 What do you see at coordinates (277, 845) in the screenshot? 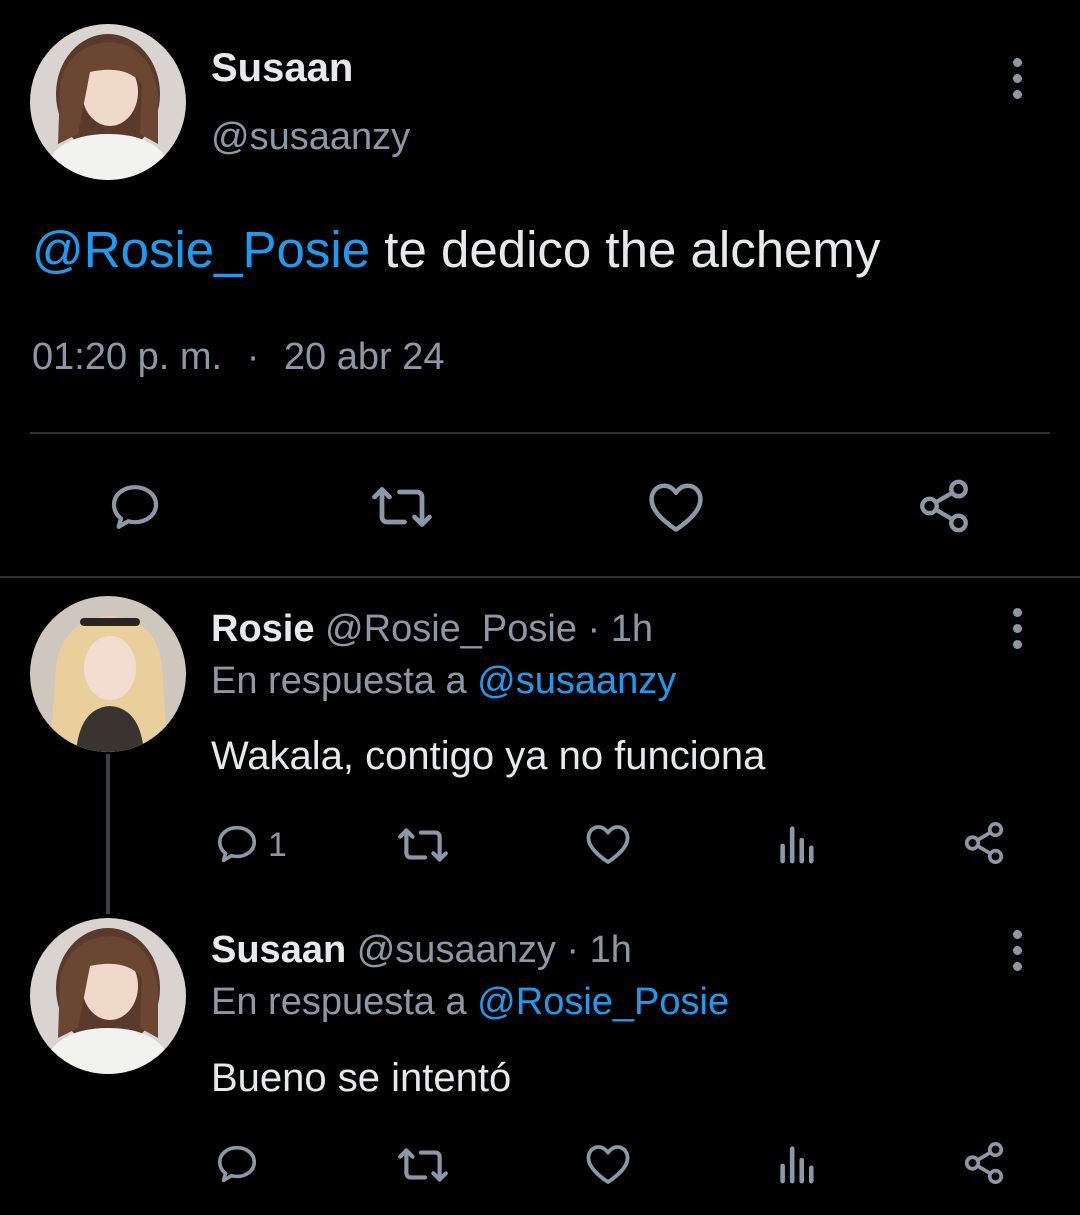
I see `reply-count: 1` at bounding box center [277, 845].